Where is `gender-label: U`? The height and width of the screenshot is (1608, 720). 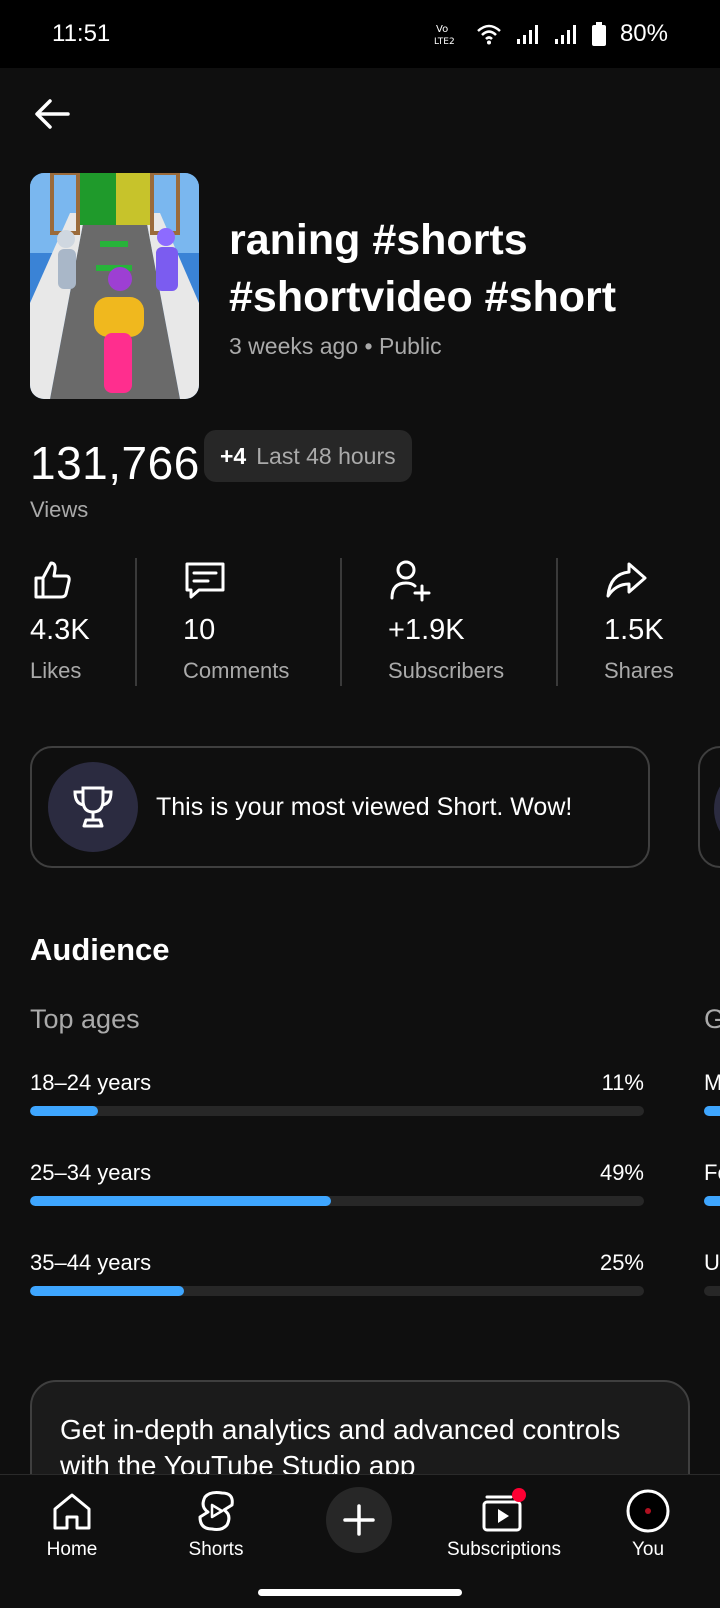 gender-label: U is located at coordinates (712, 1262).